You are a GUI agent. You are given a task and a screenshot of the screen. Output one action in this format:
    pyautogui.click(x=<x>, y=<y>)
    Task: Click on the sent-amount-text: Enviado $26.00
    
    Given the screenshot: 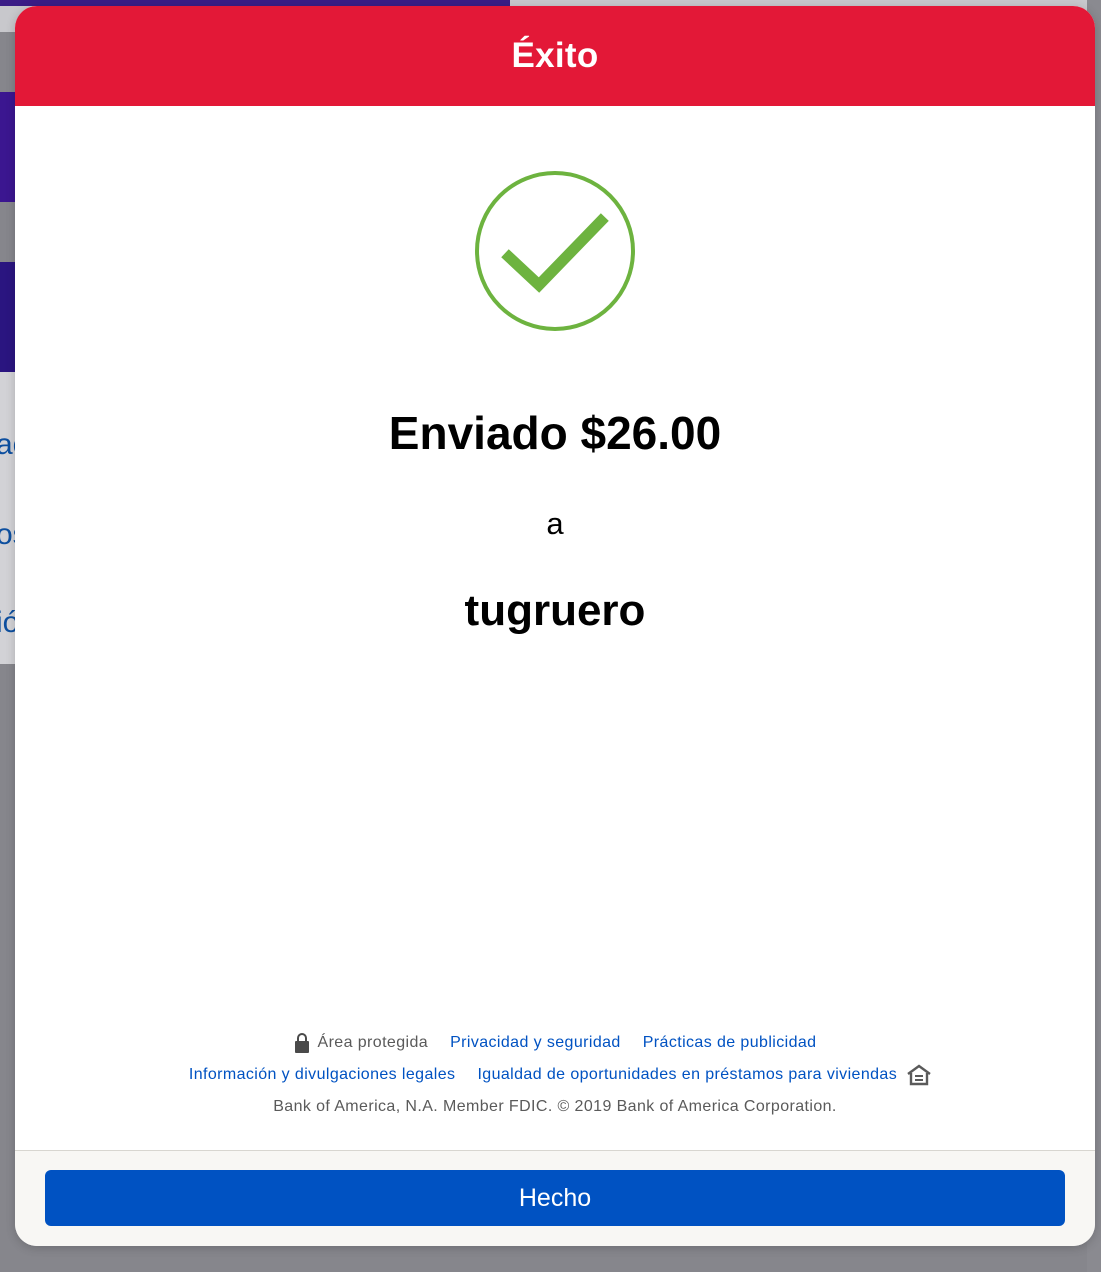 What is the action you would take?
    pyautogui.click(x=555, y=433)
    